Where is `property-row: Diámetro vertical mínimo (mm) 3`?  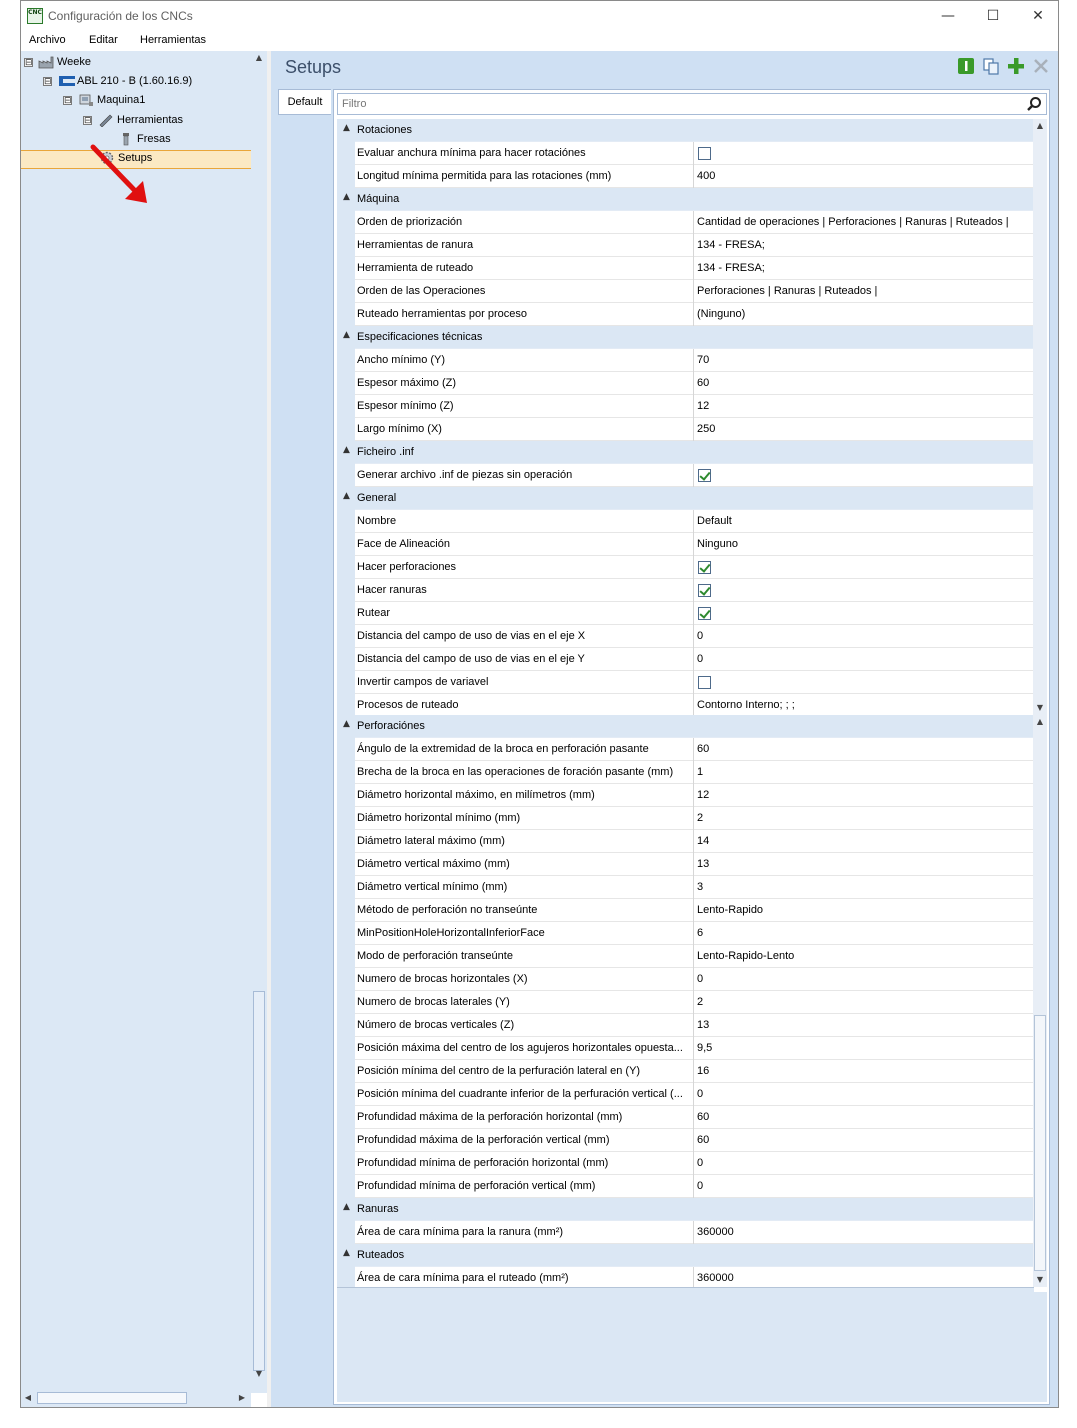 property-row: Diámetro vertical mínimo (mm) 3 is located at coordinates (685, 887).